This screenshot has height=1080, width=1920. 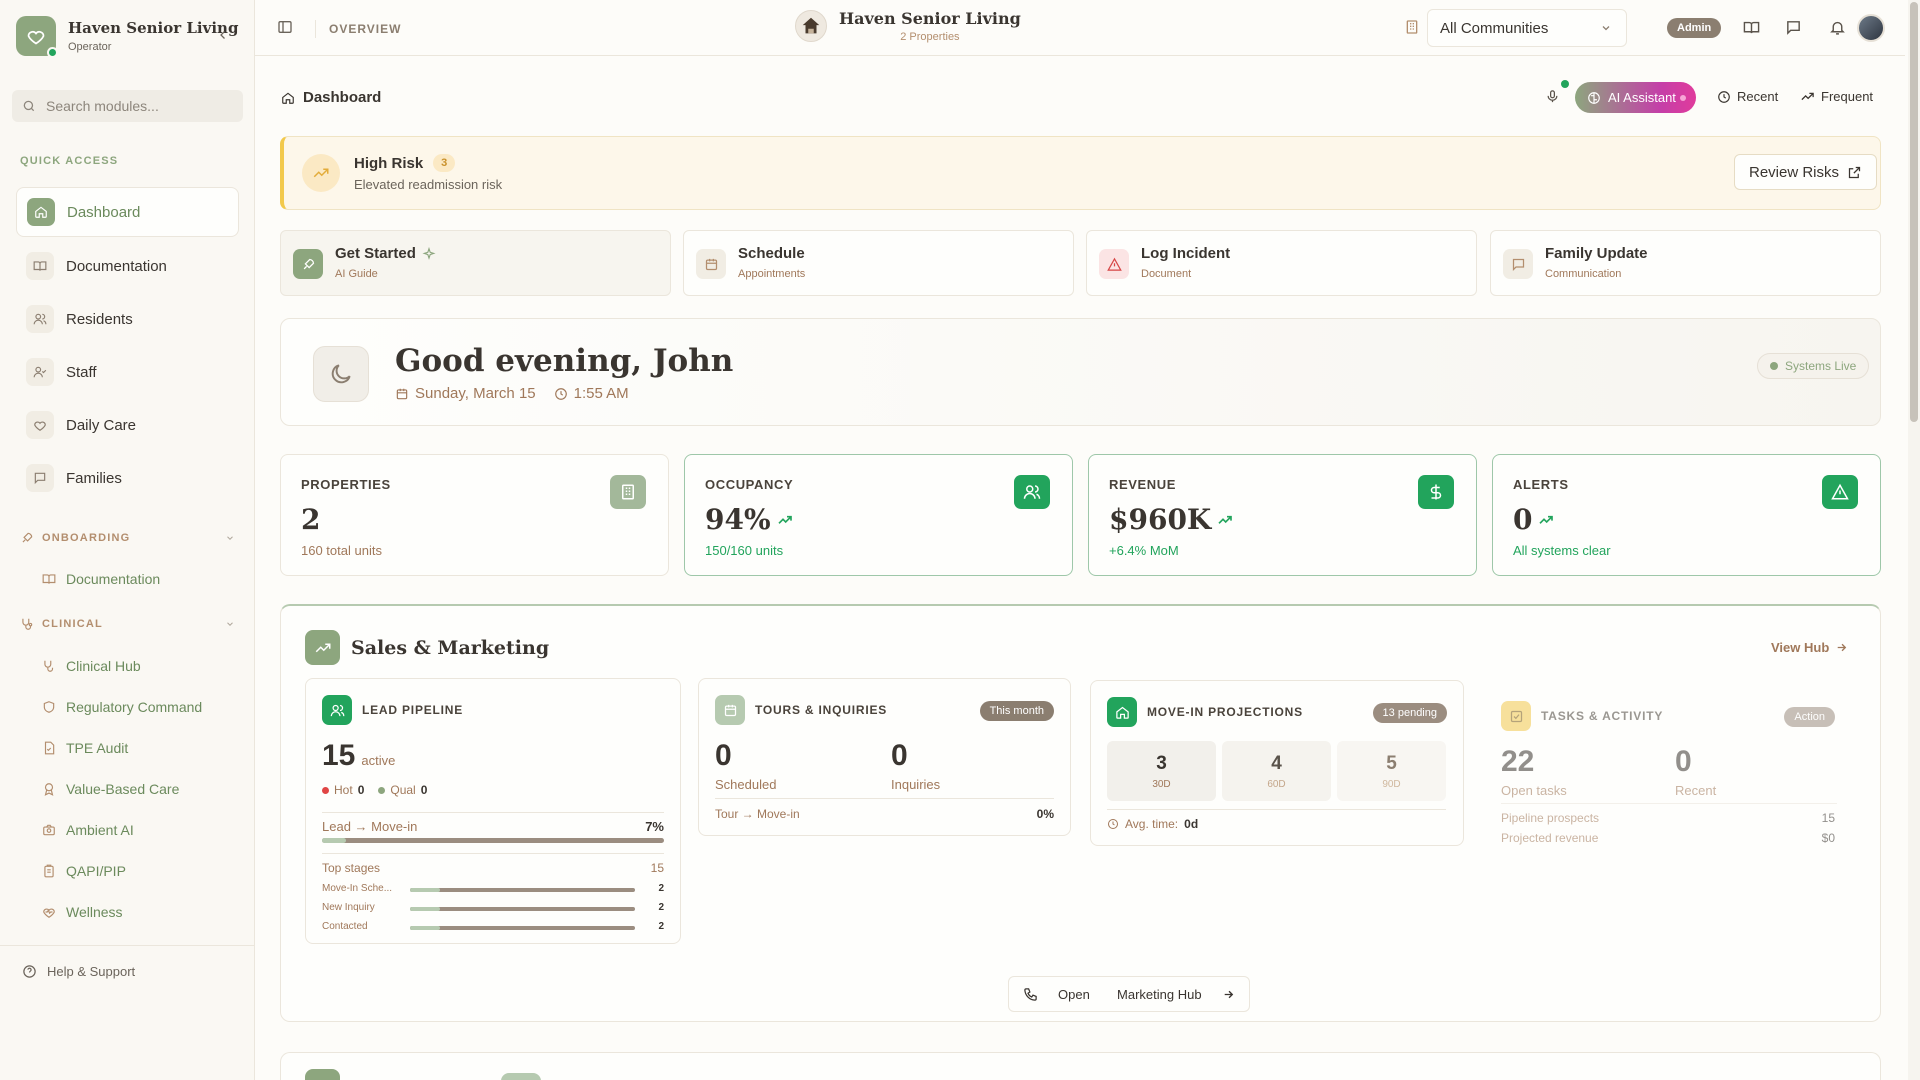 What do you see at coordinates (40, 425) in the screenshot?
I see `heart-icon` at bounding box center [40, 425].